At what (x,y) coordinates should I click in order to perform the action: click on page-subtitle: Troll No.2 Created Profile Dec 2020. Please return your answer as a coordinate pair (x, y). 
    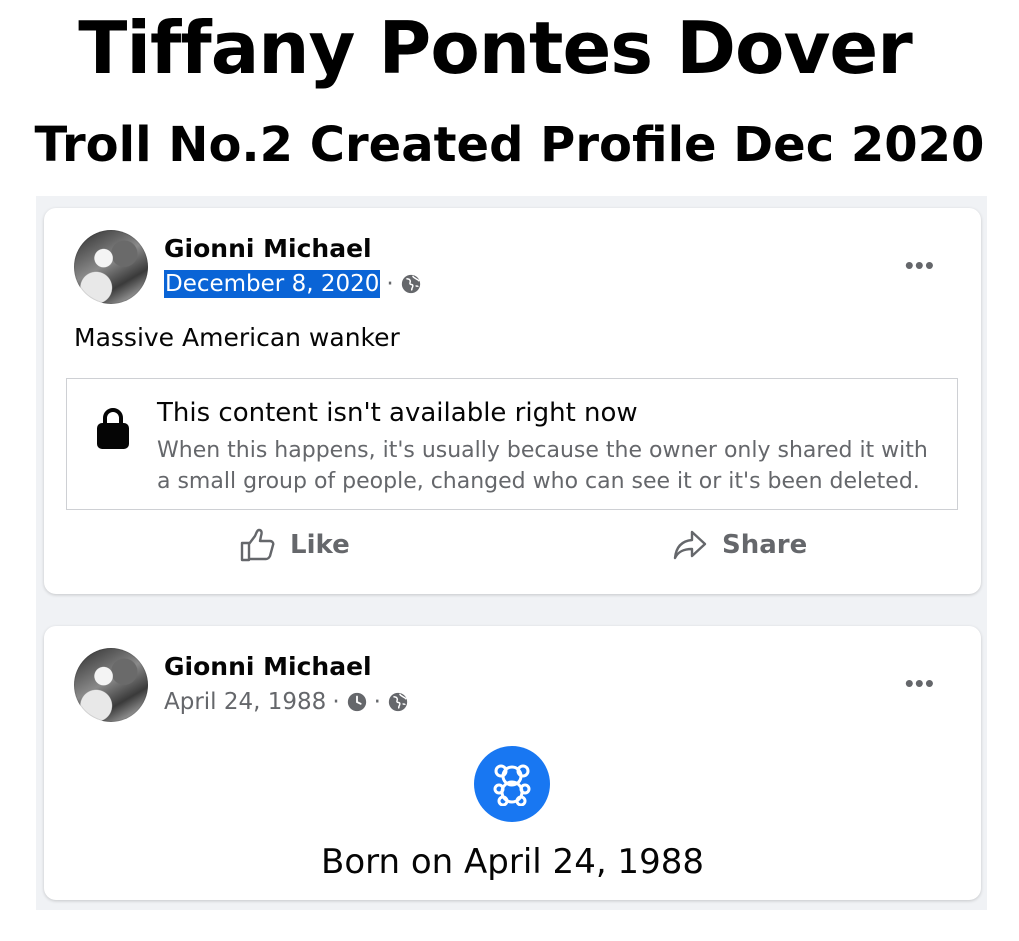
    Looking at the image, I should click on (509, 145).